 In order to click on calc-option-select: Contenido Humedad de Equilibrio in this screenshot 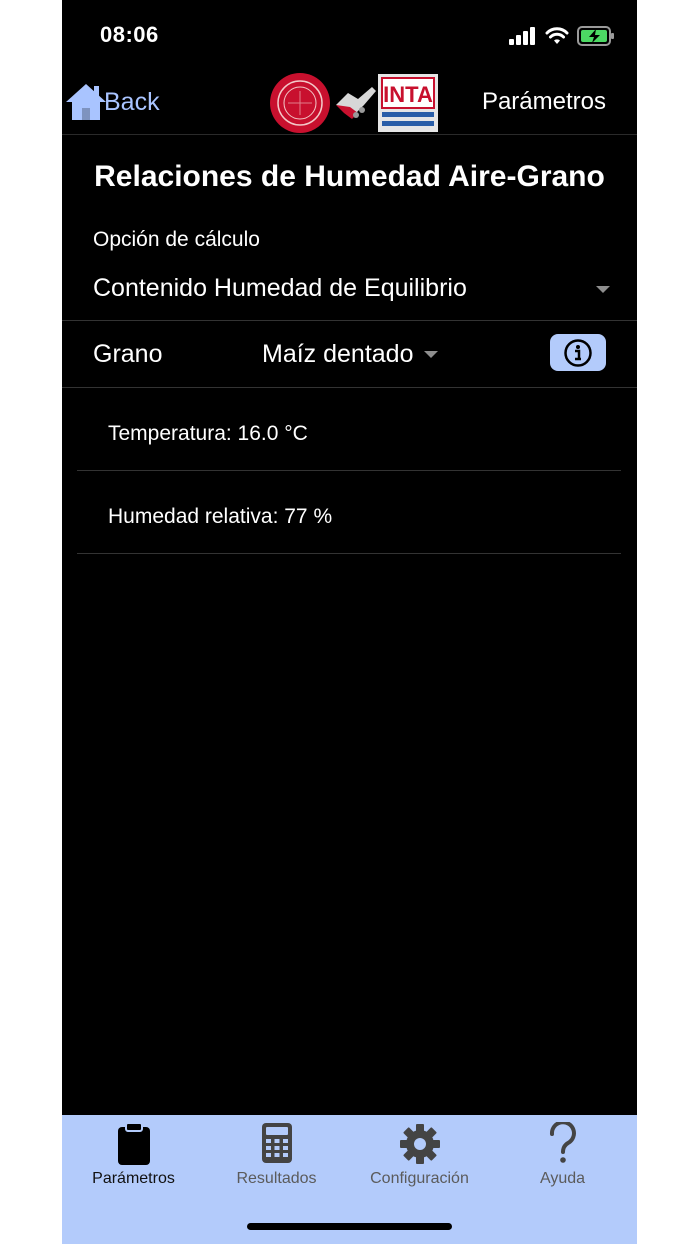, I will do `click(349, 293)`.